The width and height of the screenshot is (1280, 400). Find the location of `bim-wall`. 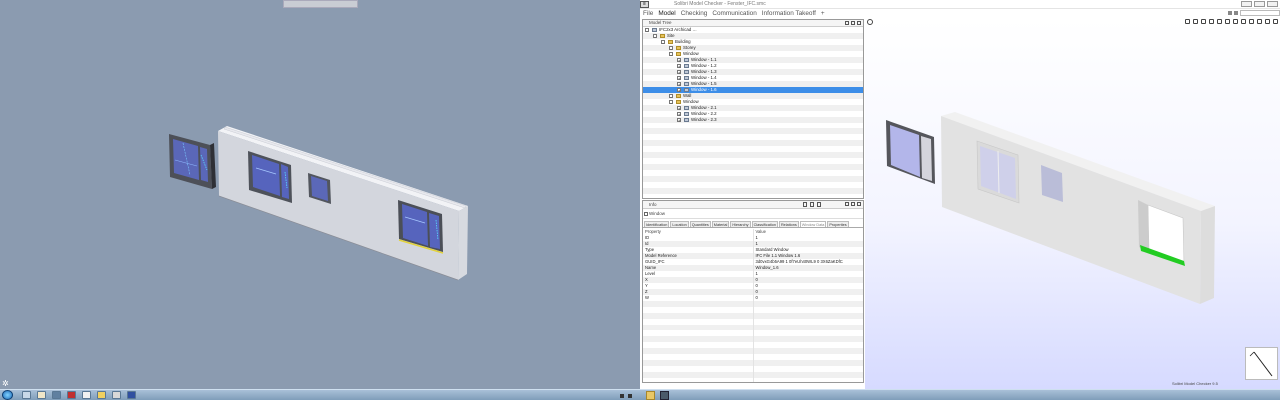

bim-wall is located at coordinates (1078, 208).